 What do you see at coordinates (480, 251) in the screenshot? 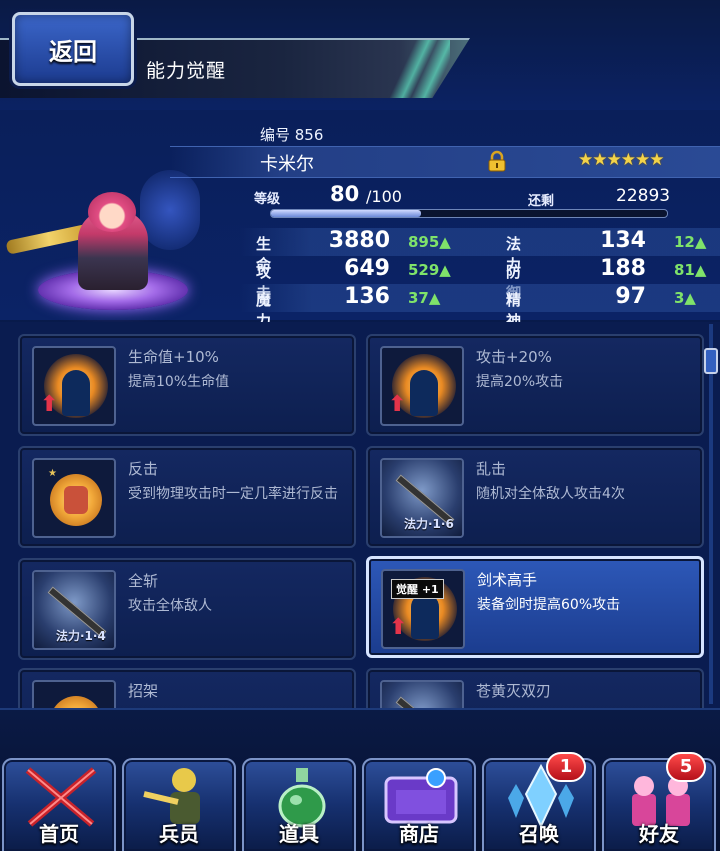
I see `stat-row-1: 生命 3880 895▲ 法力 134 12▲` at bounding box center [480, 251].